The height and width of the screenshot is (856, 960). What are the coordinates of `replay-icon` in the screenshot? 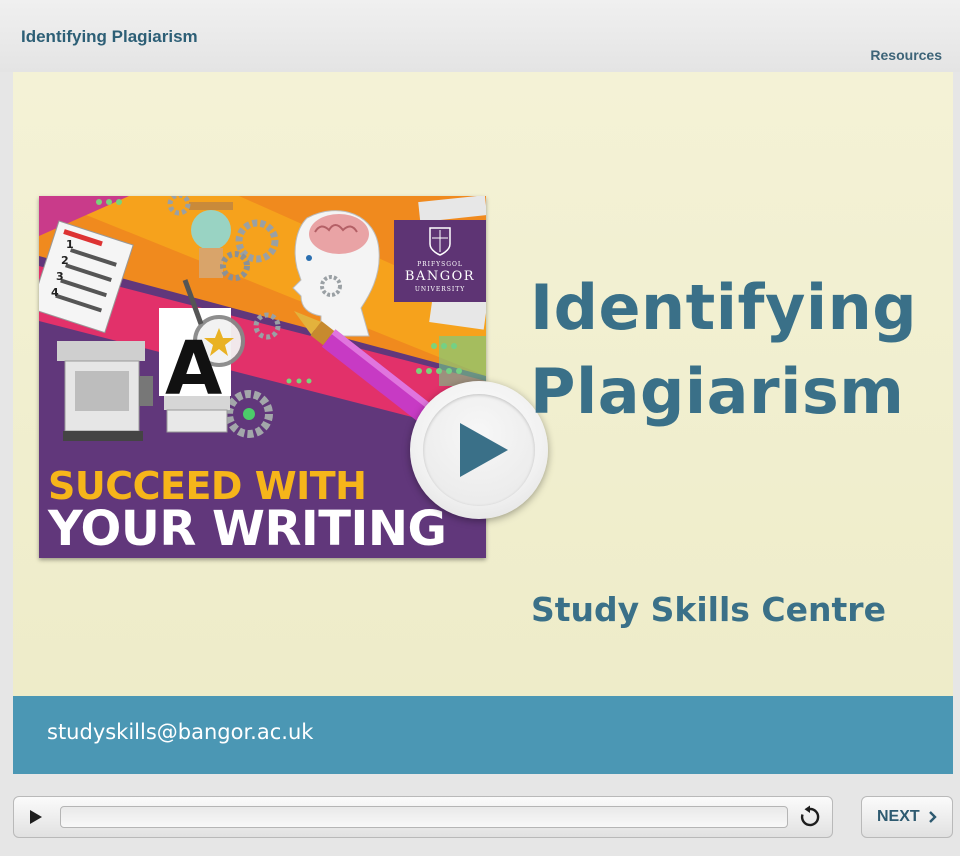 It's located at (810, 816).